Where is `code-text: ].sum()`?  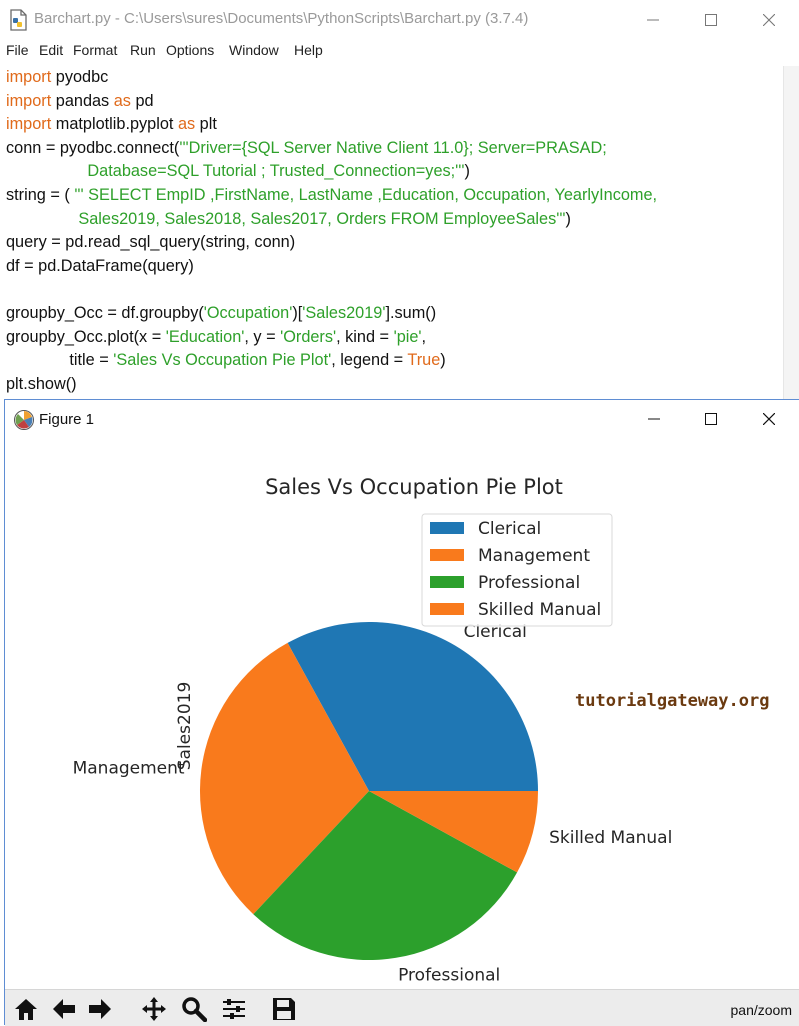 code-text: ].sum() is located at coordinates (411, 312).